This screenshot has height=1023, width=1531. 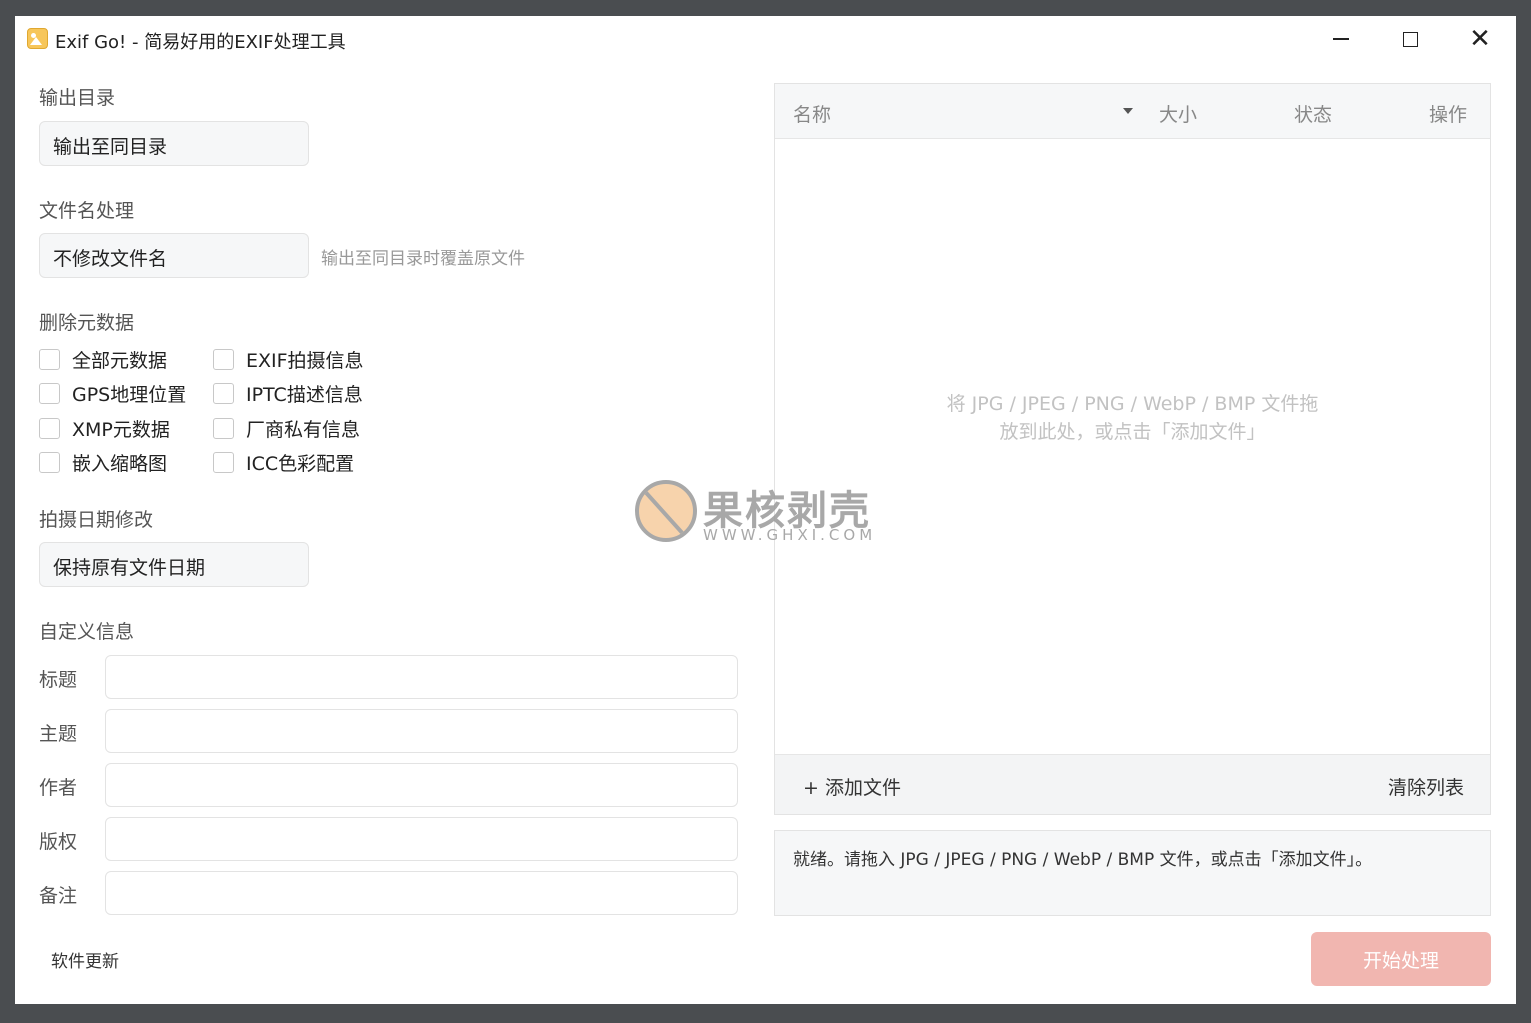 What do you see at coordinates (87, 323) in the screenshot?
I see `remove-metadata-label: 删除元数据` at bounding box center [87, 323].